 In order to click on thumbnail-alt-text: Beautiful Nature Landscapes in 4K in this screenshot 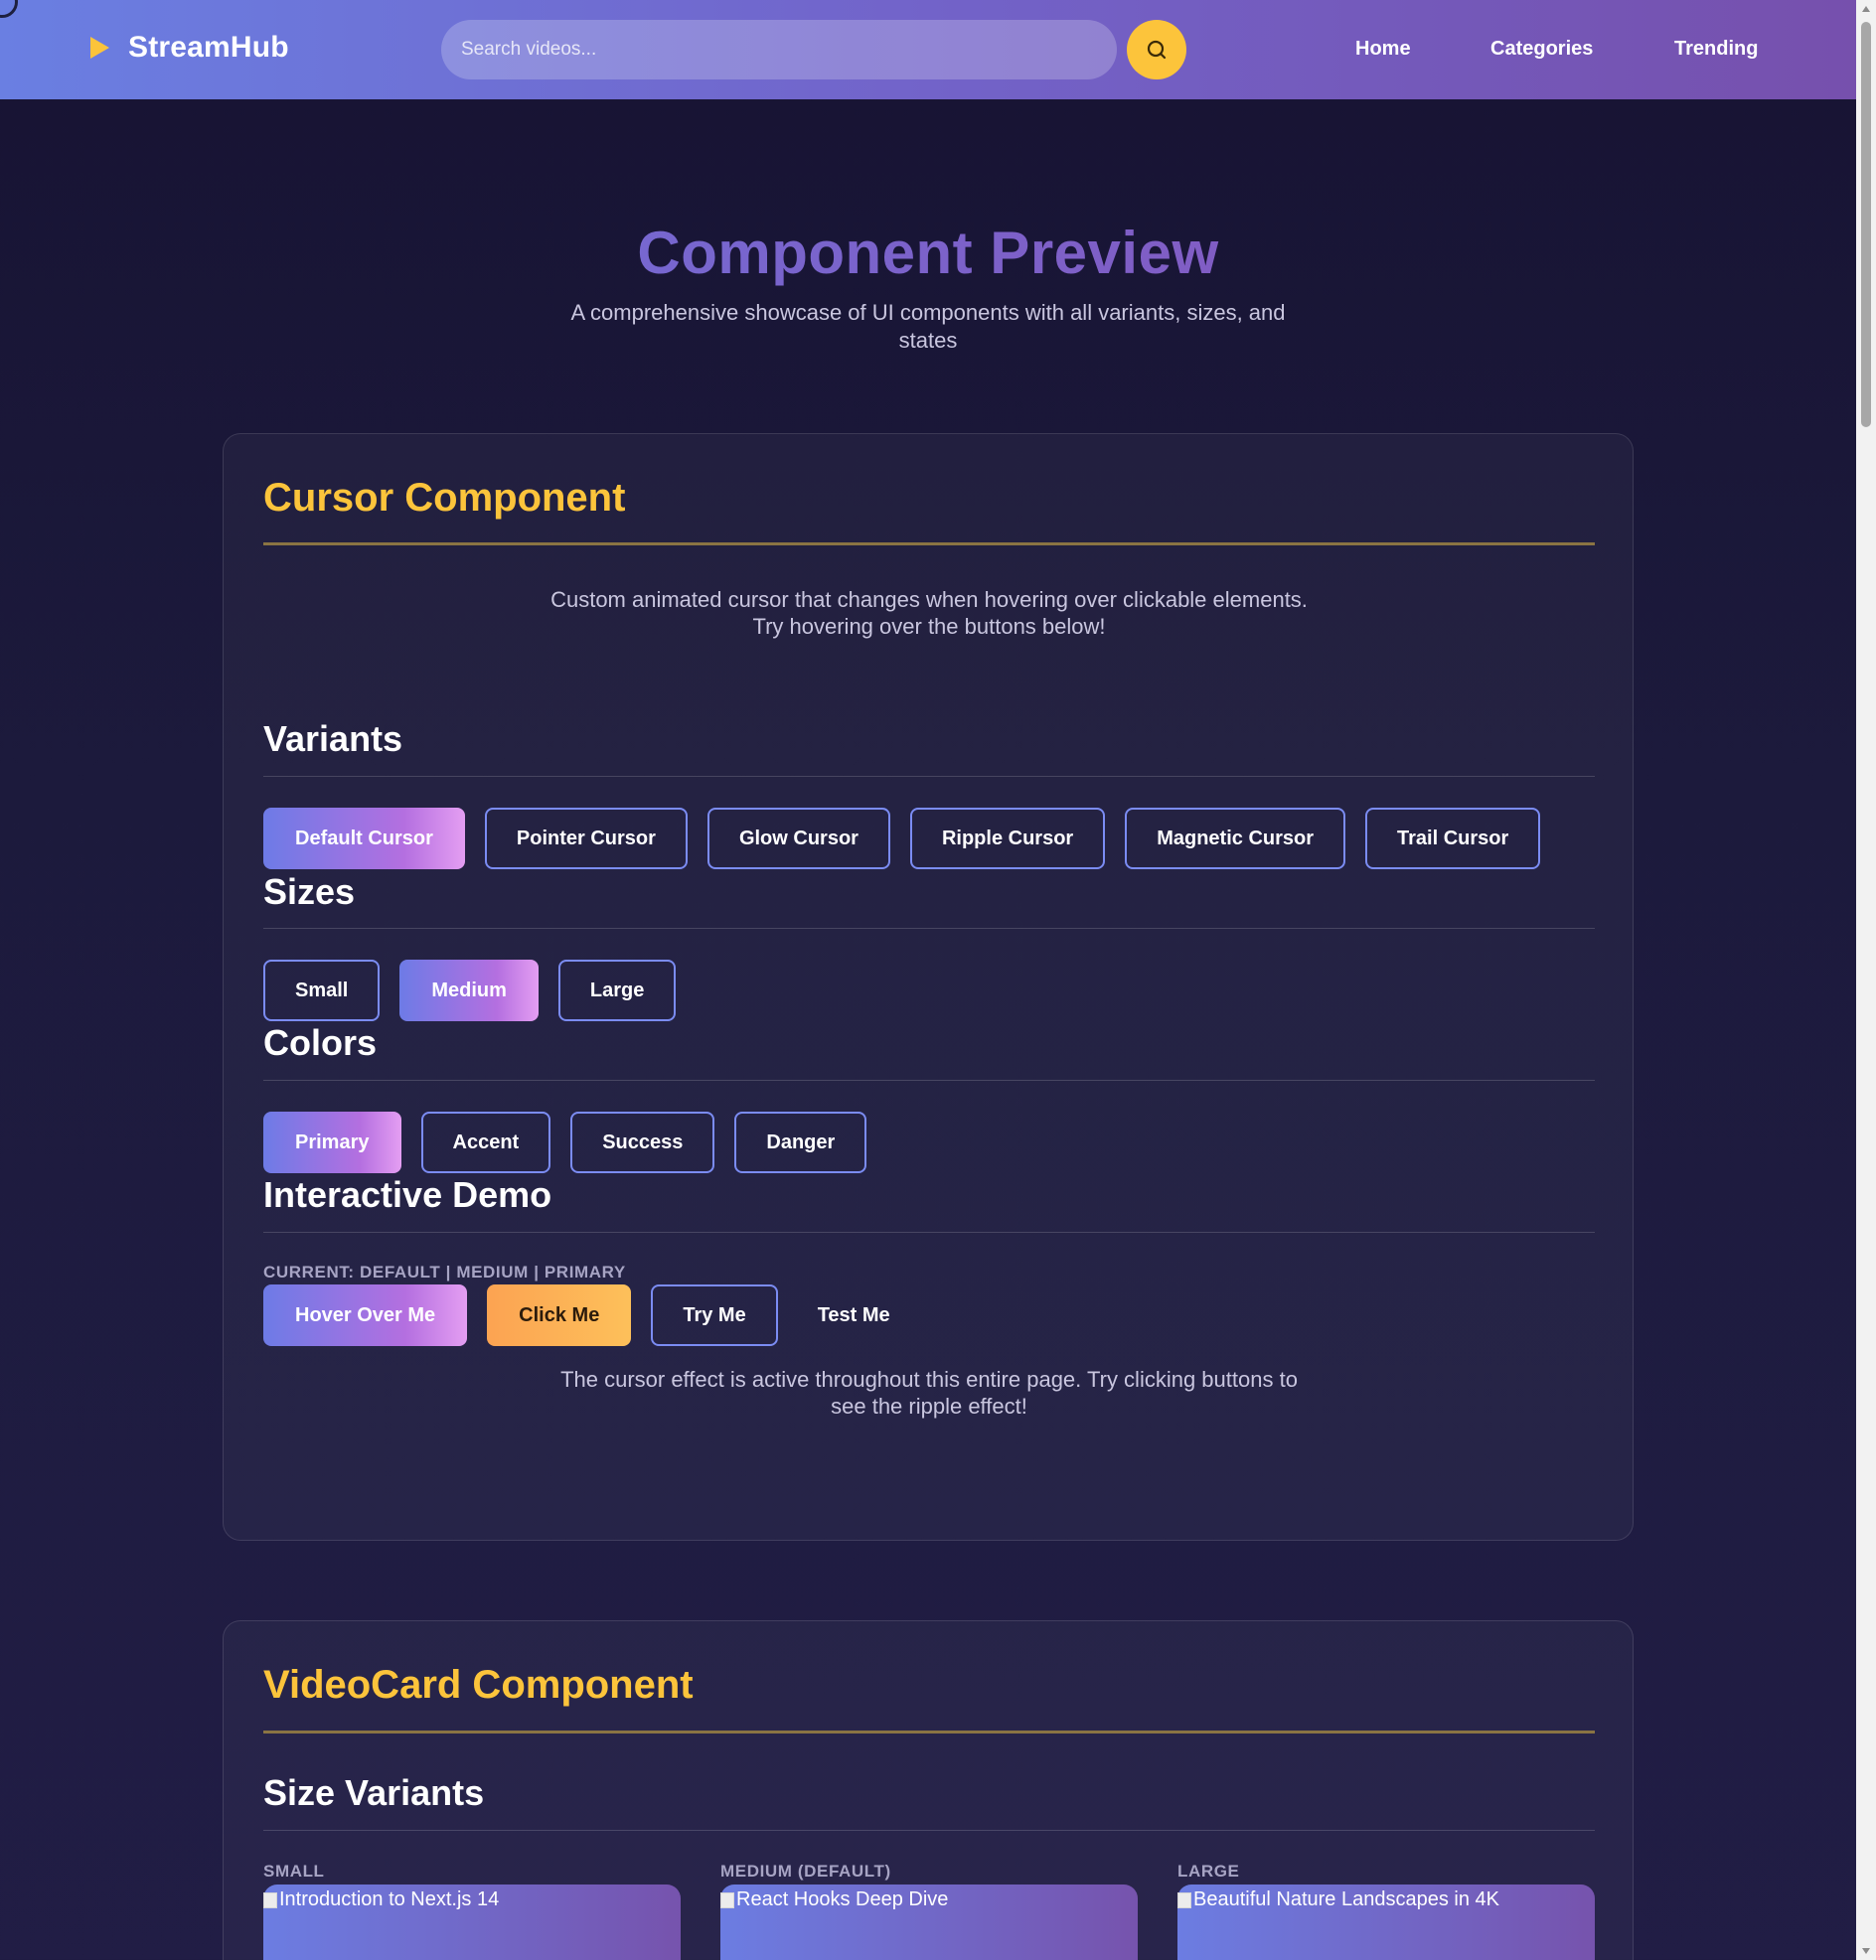, I will do `click(1338, 1899)`.